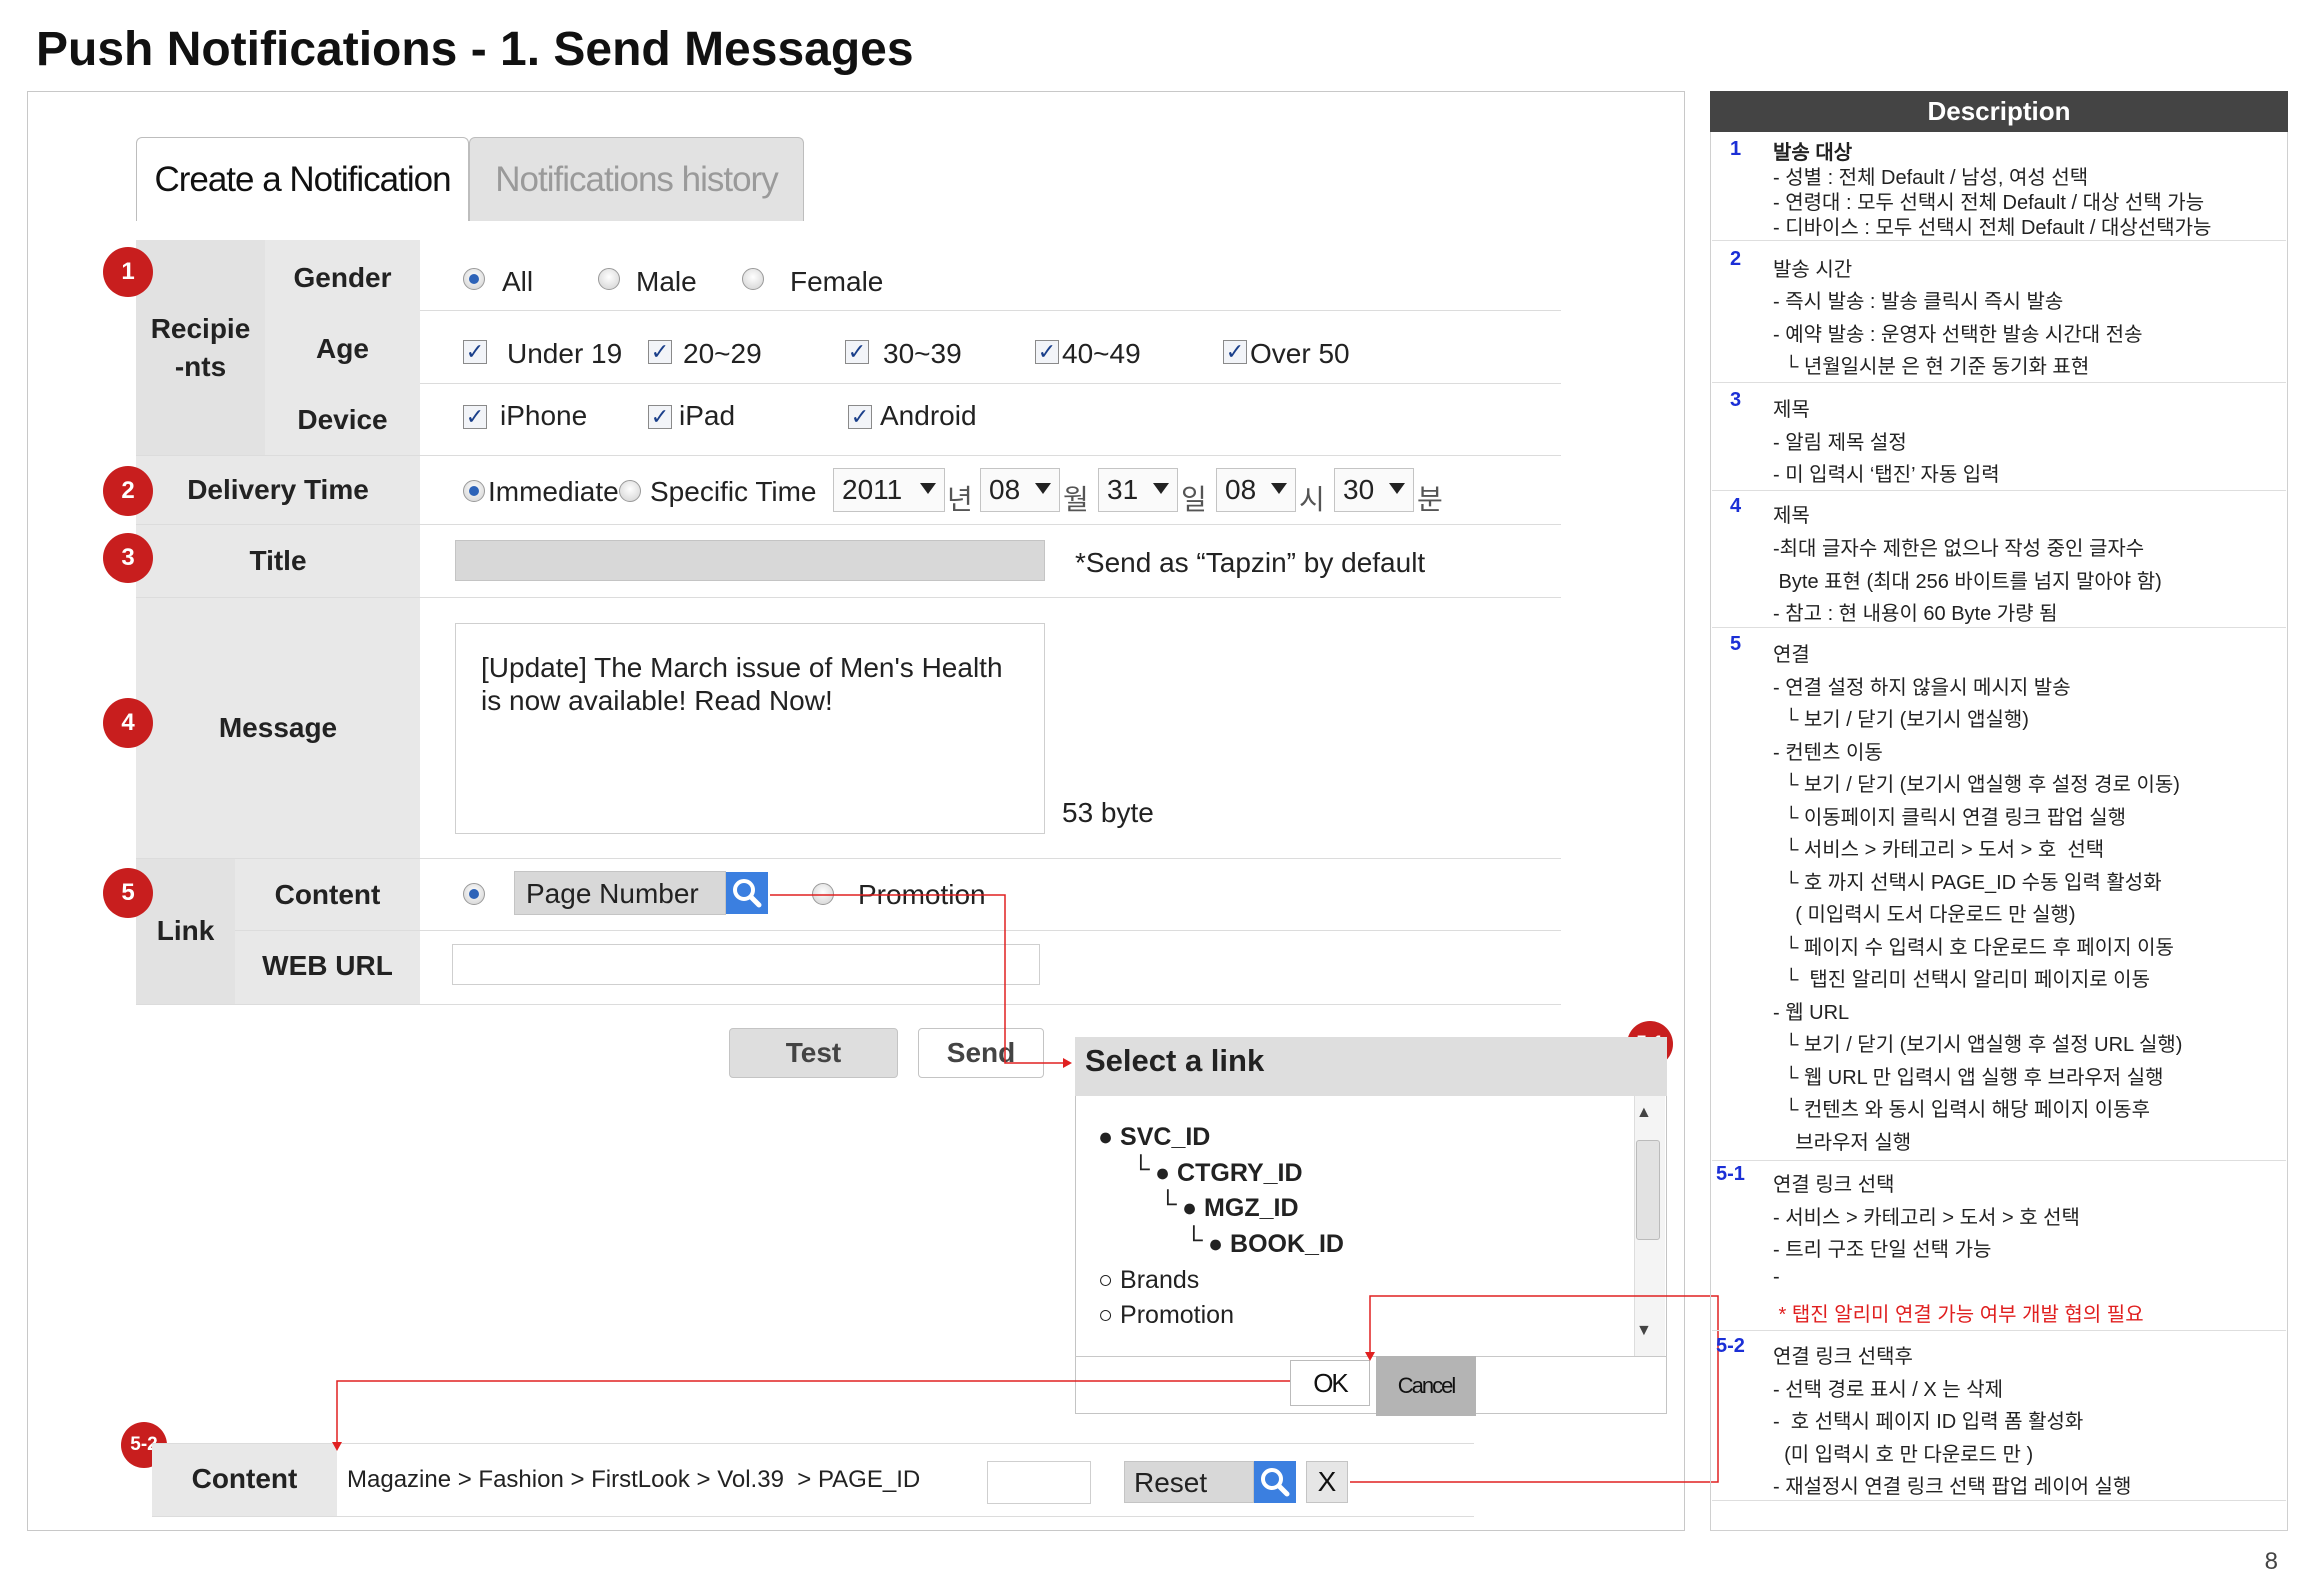 This screenshot has width=2308, height=1594. What do you see at coordinates (1939, 850) in the screenshot?
I see `desc-5-line-6: └ 서비스 > 카테고리 > 도서 > 호 선택` at bounding box center [1939, 850].